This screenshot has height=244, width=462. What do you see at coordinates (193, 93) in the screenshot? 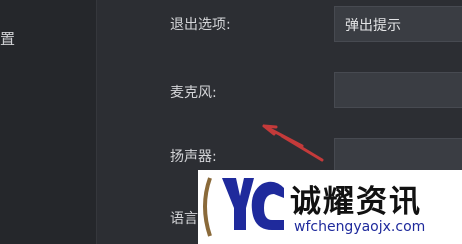
I see `microphone-label: 麦克风:` at bounding box center [193, 93].